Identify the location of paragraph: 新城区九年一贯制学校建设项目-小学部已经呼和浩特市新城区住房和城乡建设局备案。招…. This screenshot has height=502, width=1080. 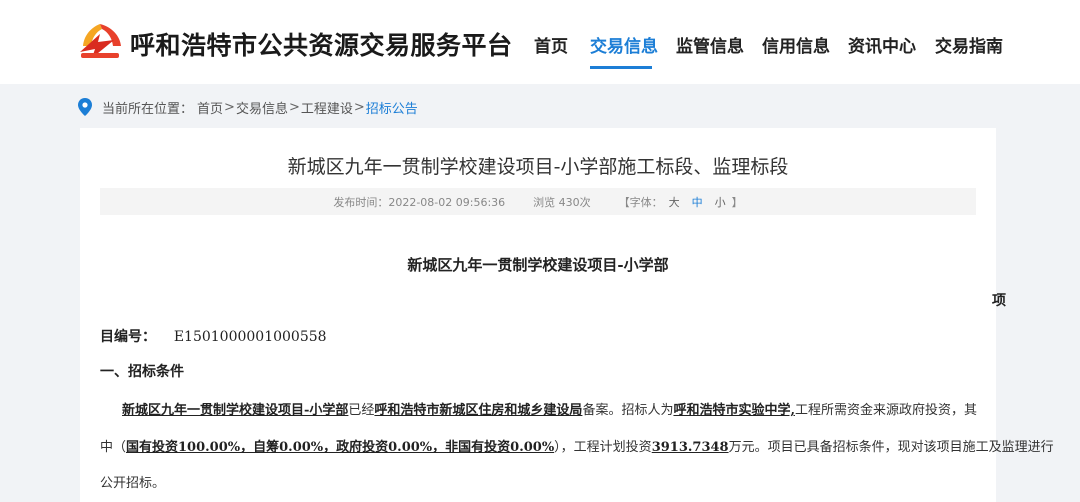
(549, 410).